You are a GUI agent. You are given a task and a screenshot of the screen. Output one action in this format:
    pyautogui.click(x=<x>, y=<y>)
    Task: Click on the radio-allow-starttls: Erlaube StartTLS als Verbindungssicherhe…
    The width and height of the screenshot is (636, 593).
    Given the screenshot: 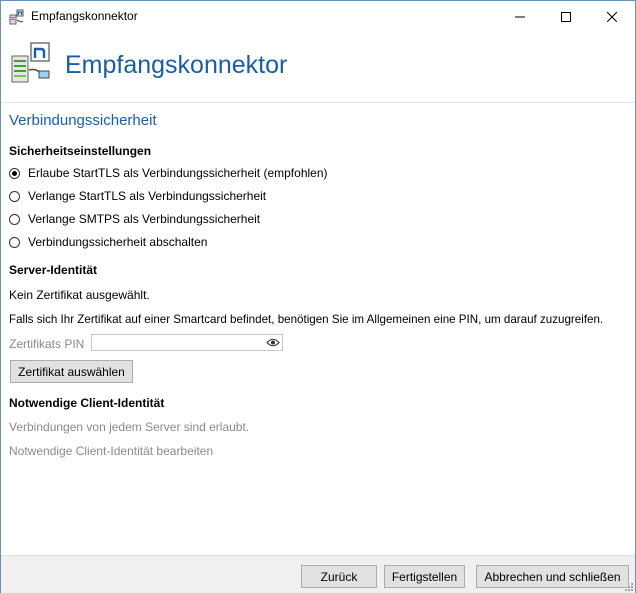 What is the action you would take?
    pyautogui.click(x=168, y=173)
    